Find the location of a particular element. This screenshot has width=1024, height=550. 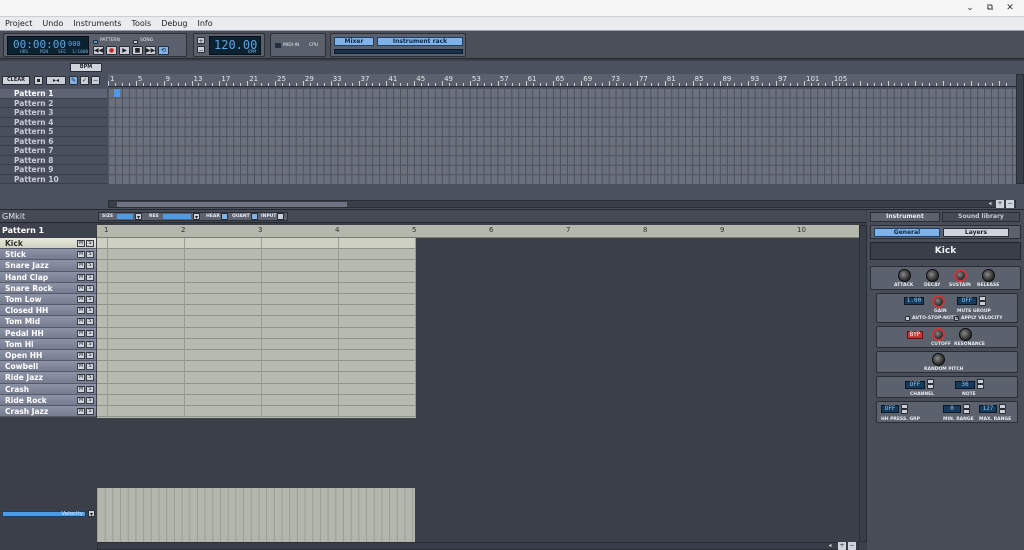

instrument-row: Ride Rock M S is located at coordinates (48, 400).